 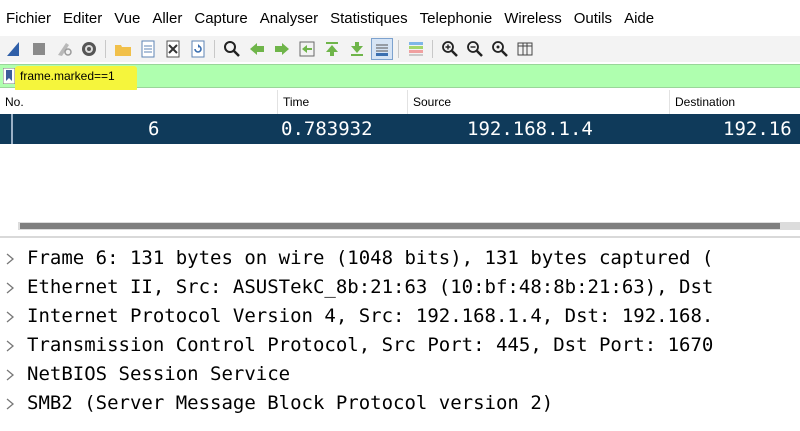 What do you see at coordinates (64, 49) in the screenshot?
I see `restart-icon` at bounding box center [64, 49].